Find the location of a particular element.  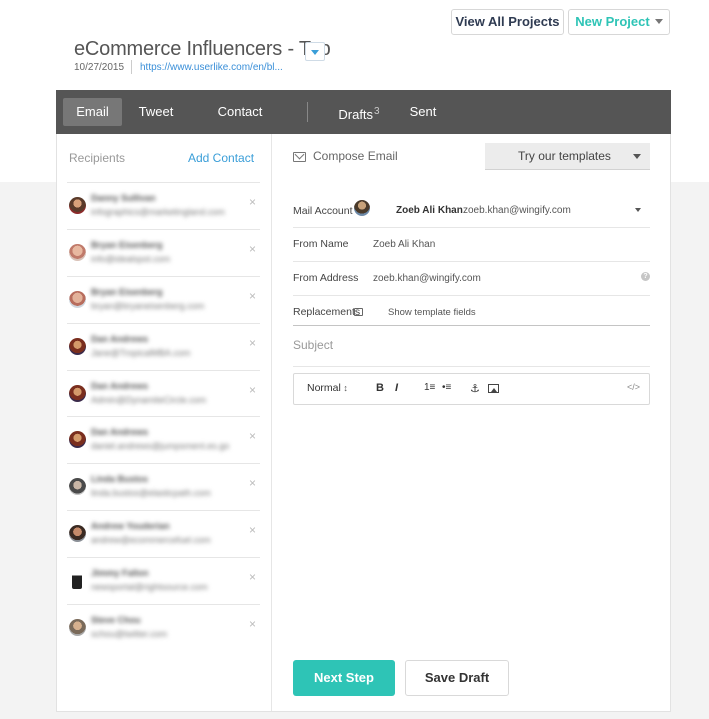

channel-nav: Email Tweet Contact Forms Drafts3 Sent is located at coordinates (363, 118).